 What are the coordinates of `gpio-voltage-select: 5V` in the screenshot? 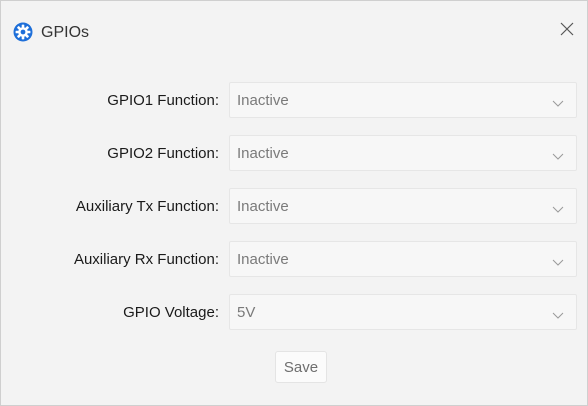 It's located at (403, 312).